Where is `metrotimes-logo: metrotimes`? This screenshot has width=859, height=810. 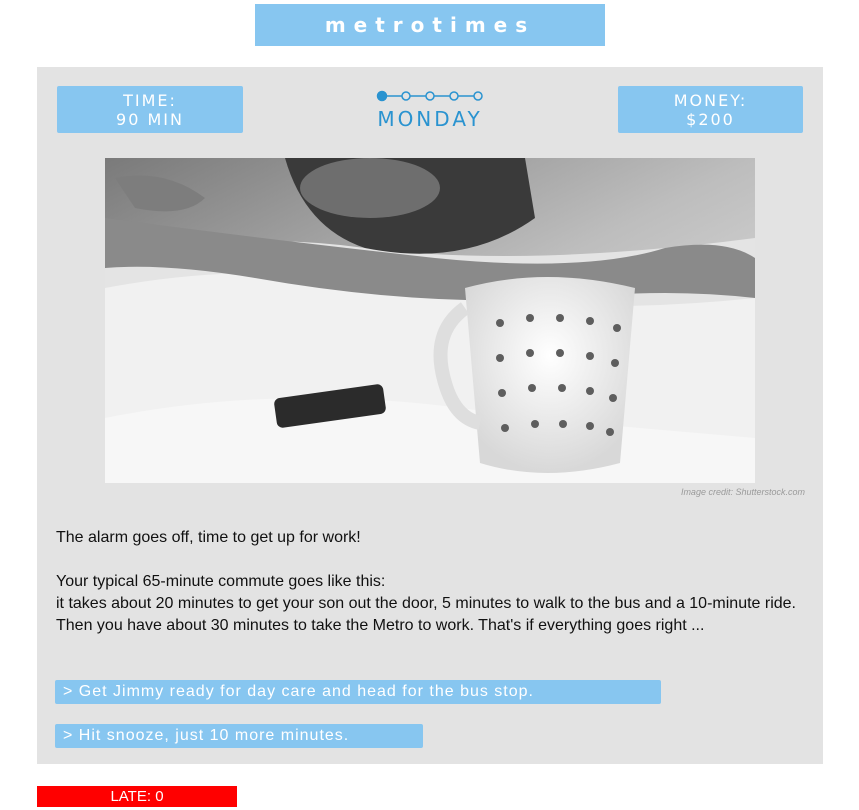 metrotimes-logo: metrotimes is located at coordinates (430, 25).